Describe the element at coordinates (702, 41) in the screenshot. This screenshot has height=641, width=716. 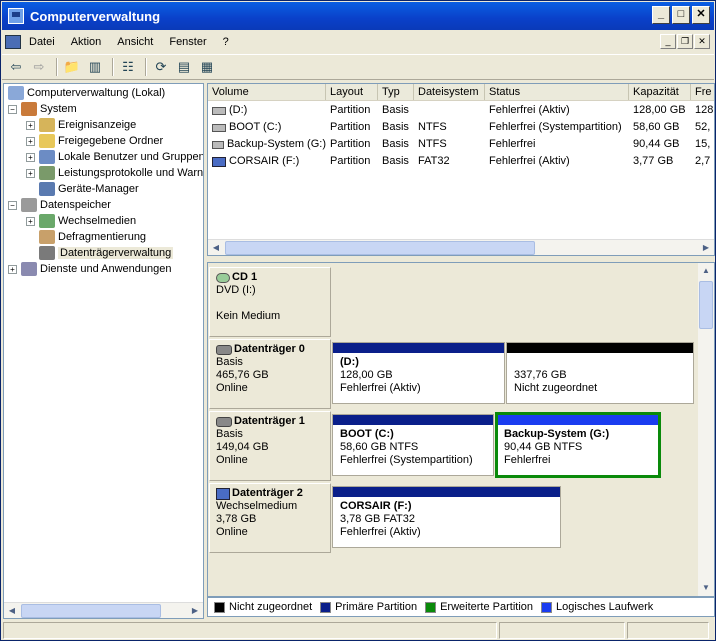
I see `mdi-close-button: ✕` at that location.